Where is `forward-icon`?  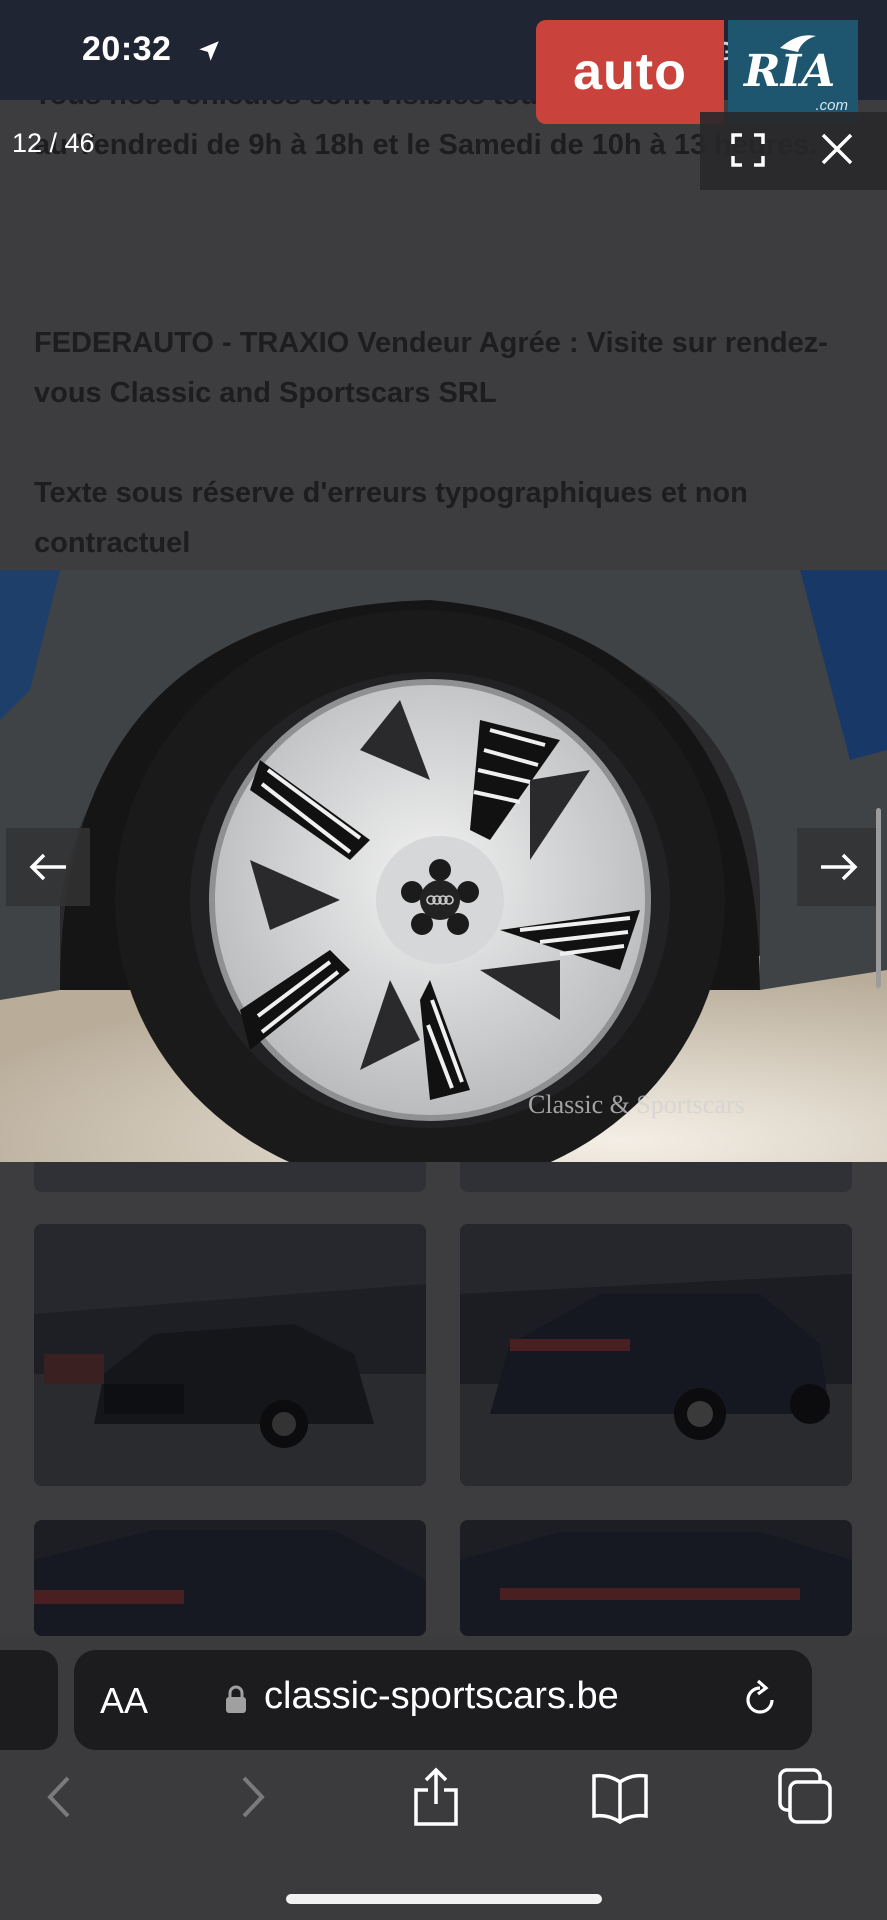 forward-icon is located at coordinates (252, 1797).